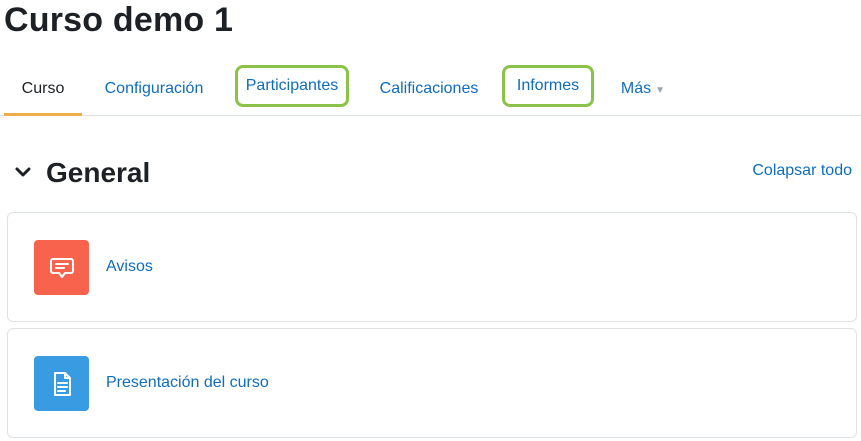 The image size is (861, 441). I want to click on tab-settings: Configuración, so click(154, 89).